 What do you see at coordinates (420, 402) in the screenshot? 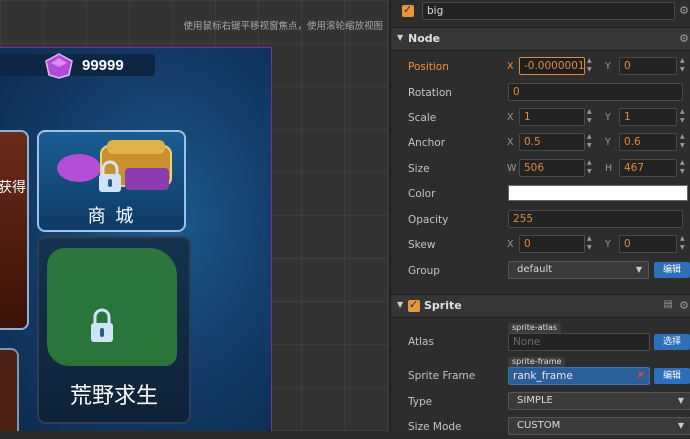
I see `type-label: Type` at bounding box center [420, 402].